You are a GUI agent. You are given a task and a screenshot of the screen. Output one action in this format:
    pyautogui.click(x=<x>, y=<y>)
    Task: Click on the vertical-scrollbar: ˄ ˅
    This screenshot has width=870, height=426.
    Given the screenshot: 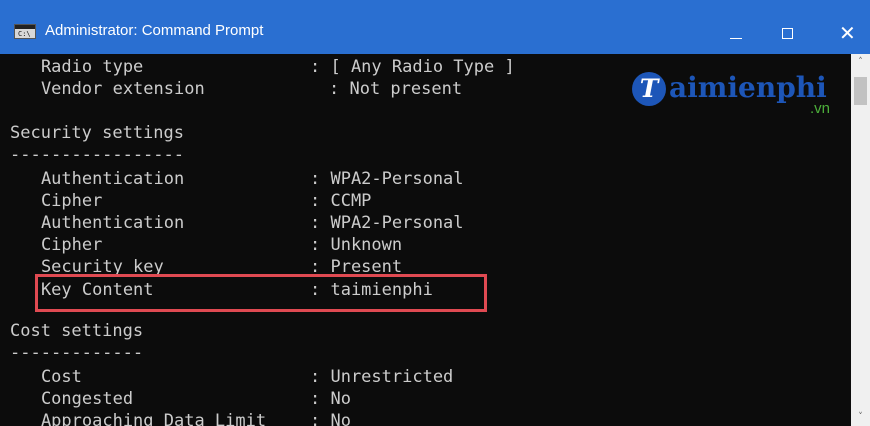 What is the action you would take?
    pyautogui.click(x=860, y=240)
    